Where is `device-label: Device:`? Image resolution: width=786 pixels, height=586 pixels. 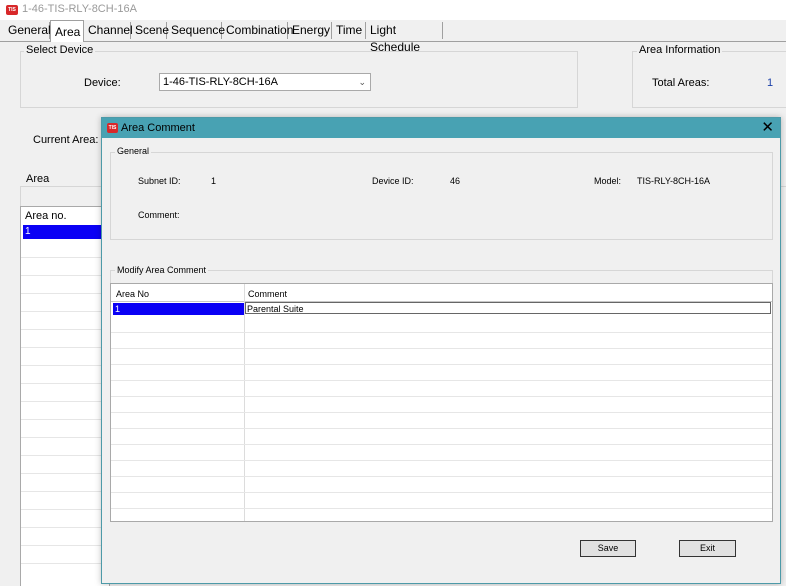
device-label: Device: is located at coordinates (102, 83).